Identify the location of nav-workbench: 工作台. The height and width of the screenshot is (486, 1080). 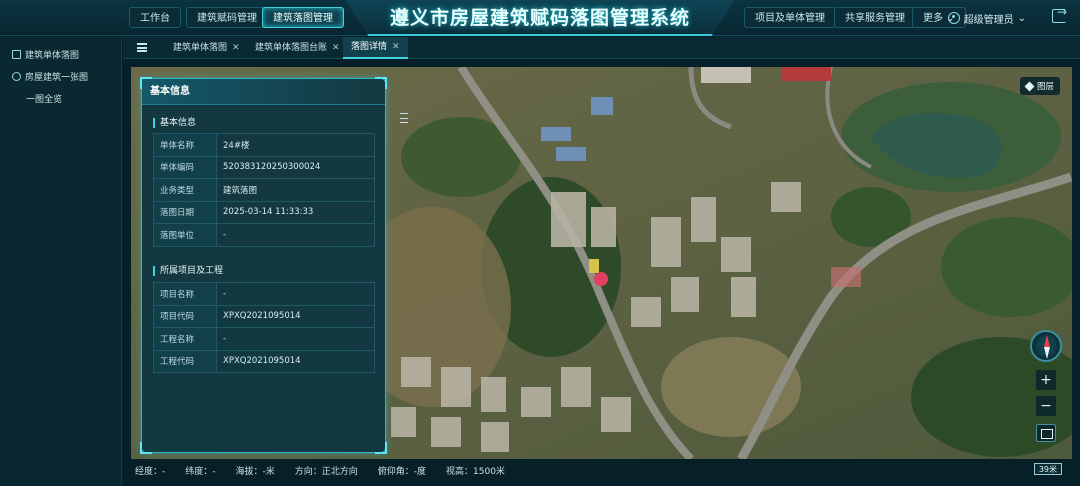
(155, 17).